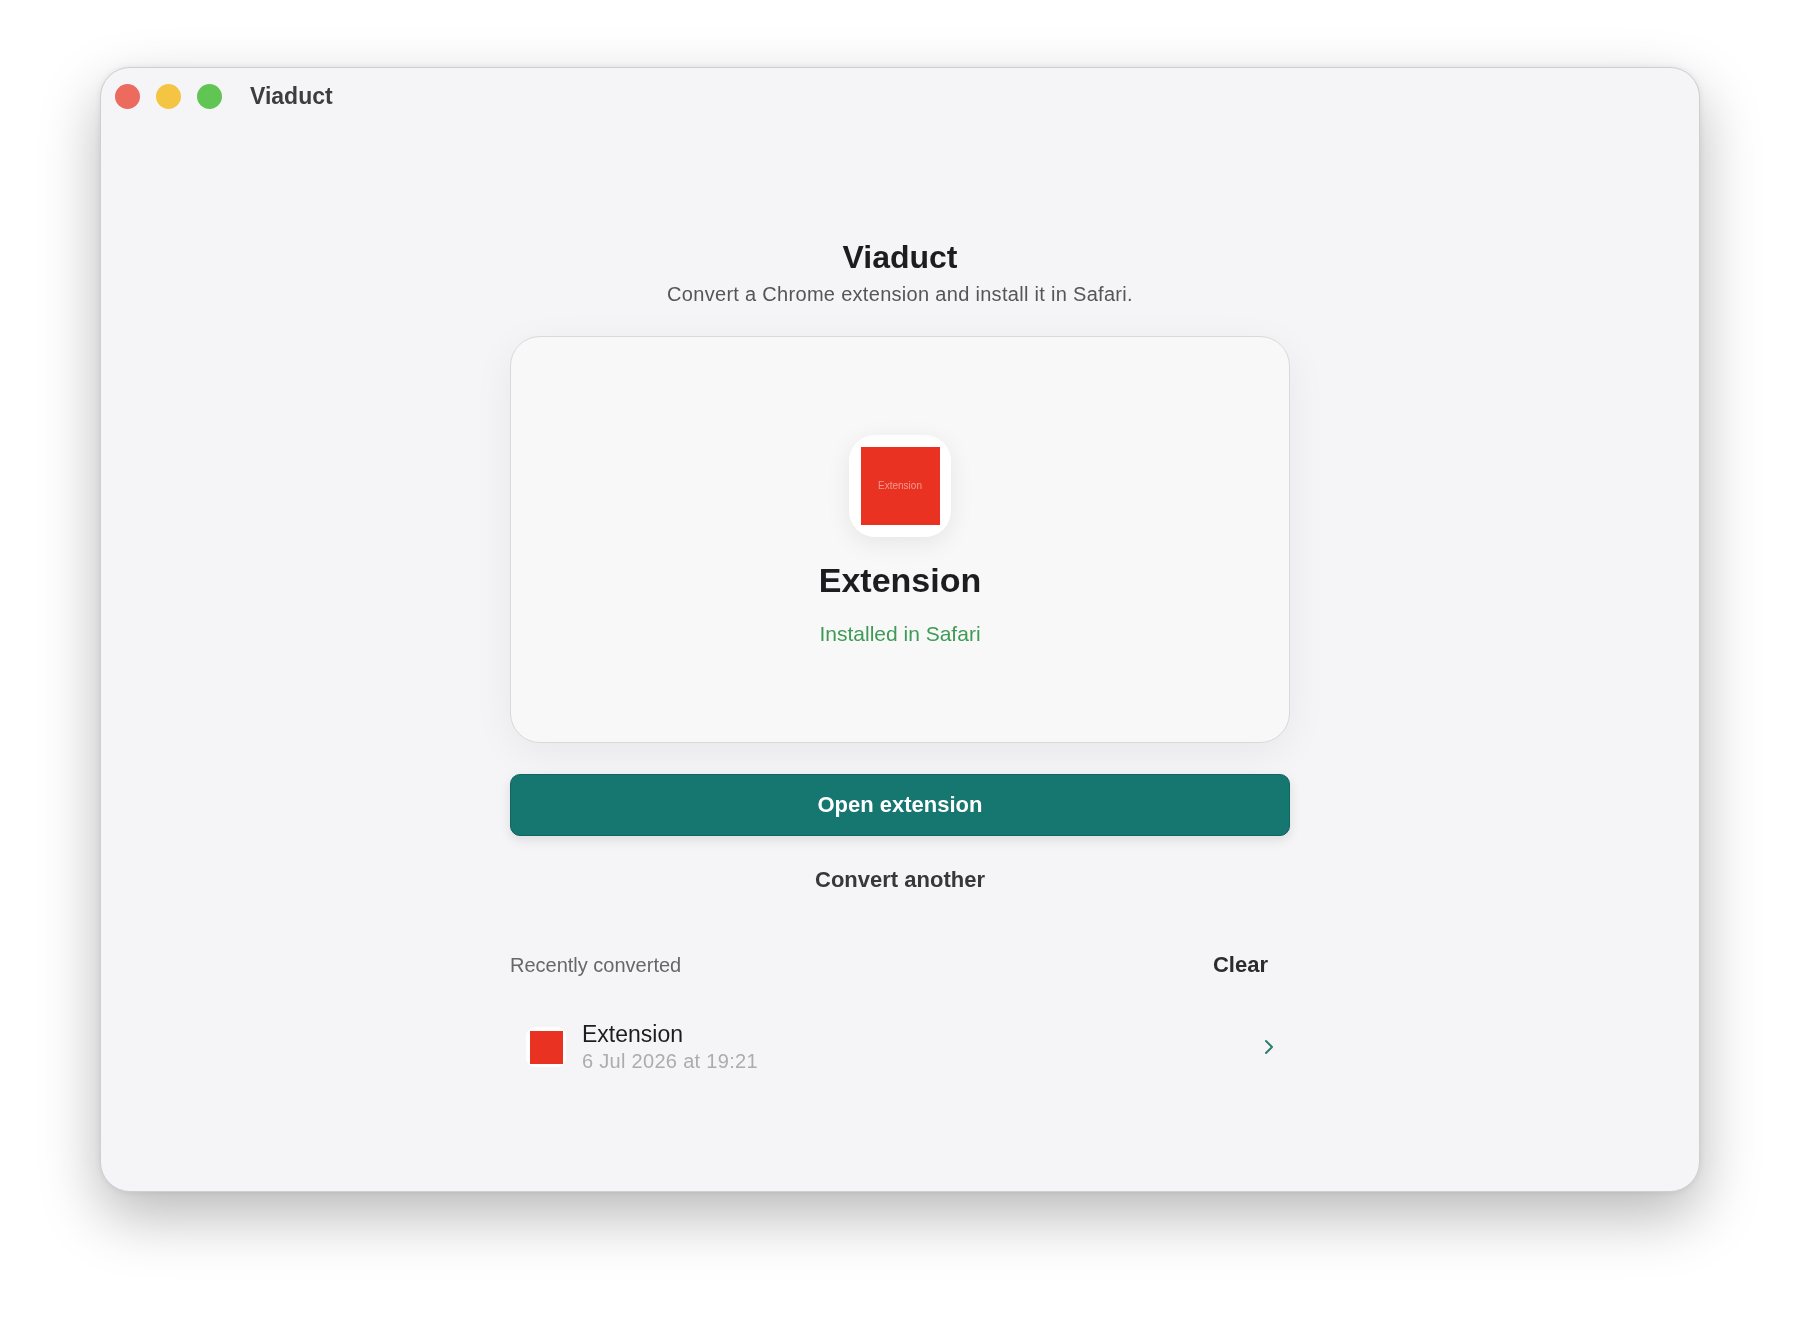  What do you see at coordinates (291, 96) in the screenshot?
I see `window-title: Viaduct` at bounding box center [291, 96].